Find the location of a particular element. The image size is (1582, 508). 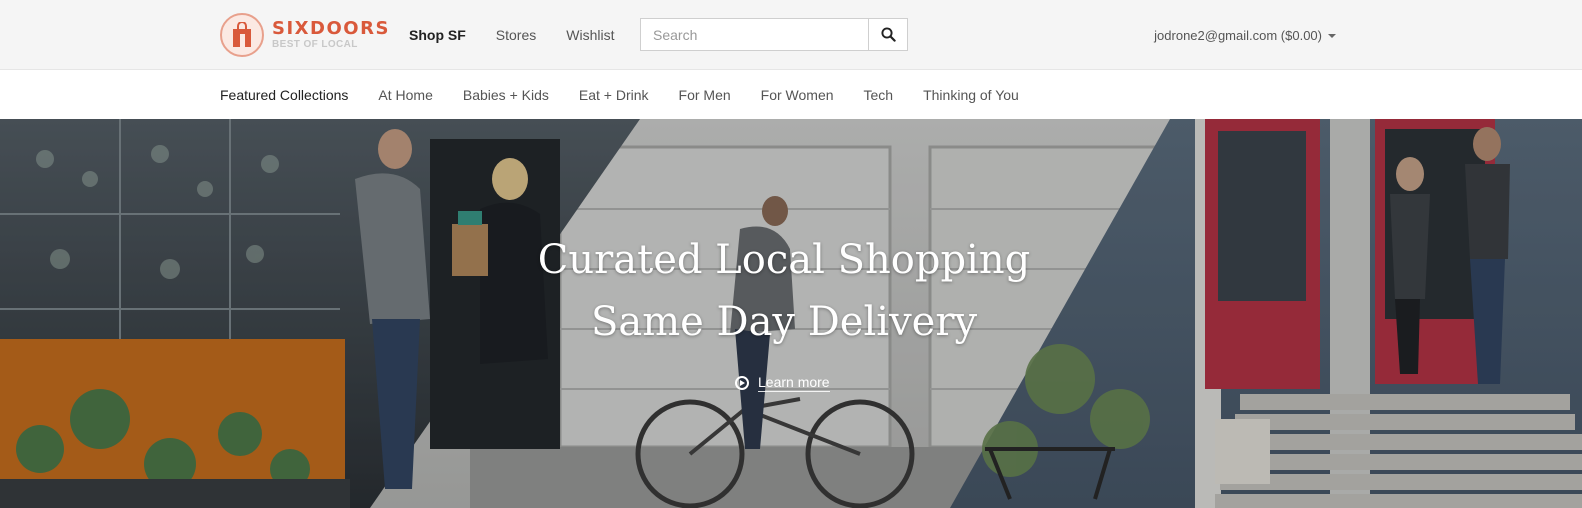

logo-tagline: BEST OF LOCAL is located at coordinates (315, 44).